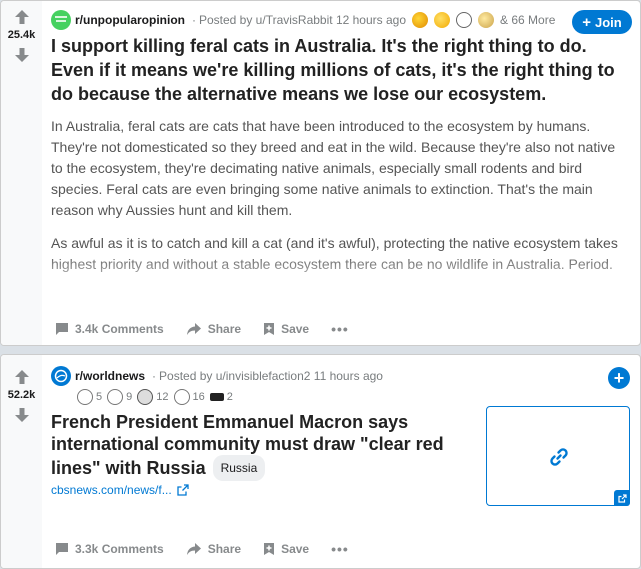 Image resolution: width=641 pixels, height=569 pixels. Describe the element at coordinates (21, 461) in the screenshot. I see `vote-column: 52.2k` at that location.